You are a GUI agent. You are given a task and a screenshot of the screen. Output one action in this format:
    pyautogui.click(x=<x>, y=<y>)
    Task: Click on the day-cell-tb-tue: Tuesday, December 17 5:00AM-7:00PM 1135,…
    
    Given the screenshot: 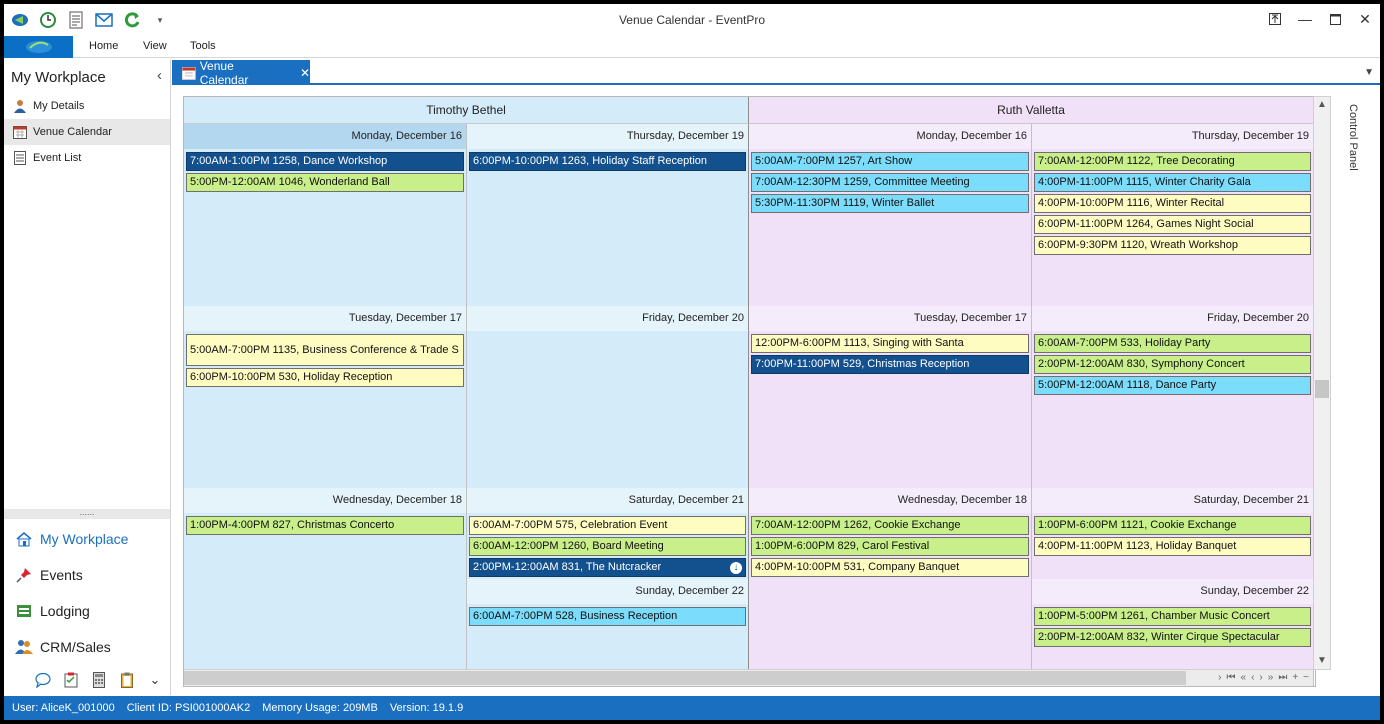 What is the action you would take?
    pyautogui.click(x=325, y=397)
    